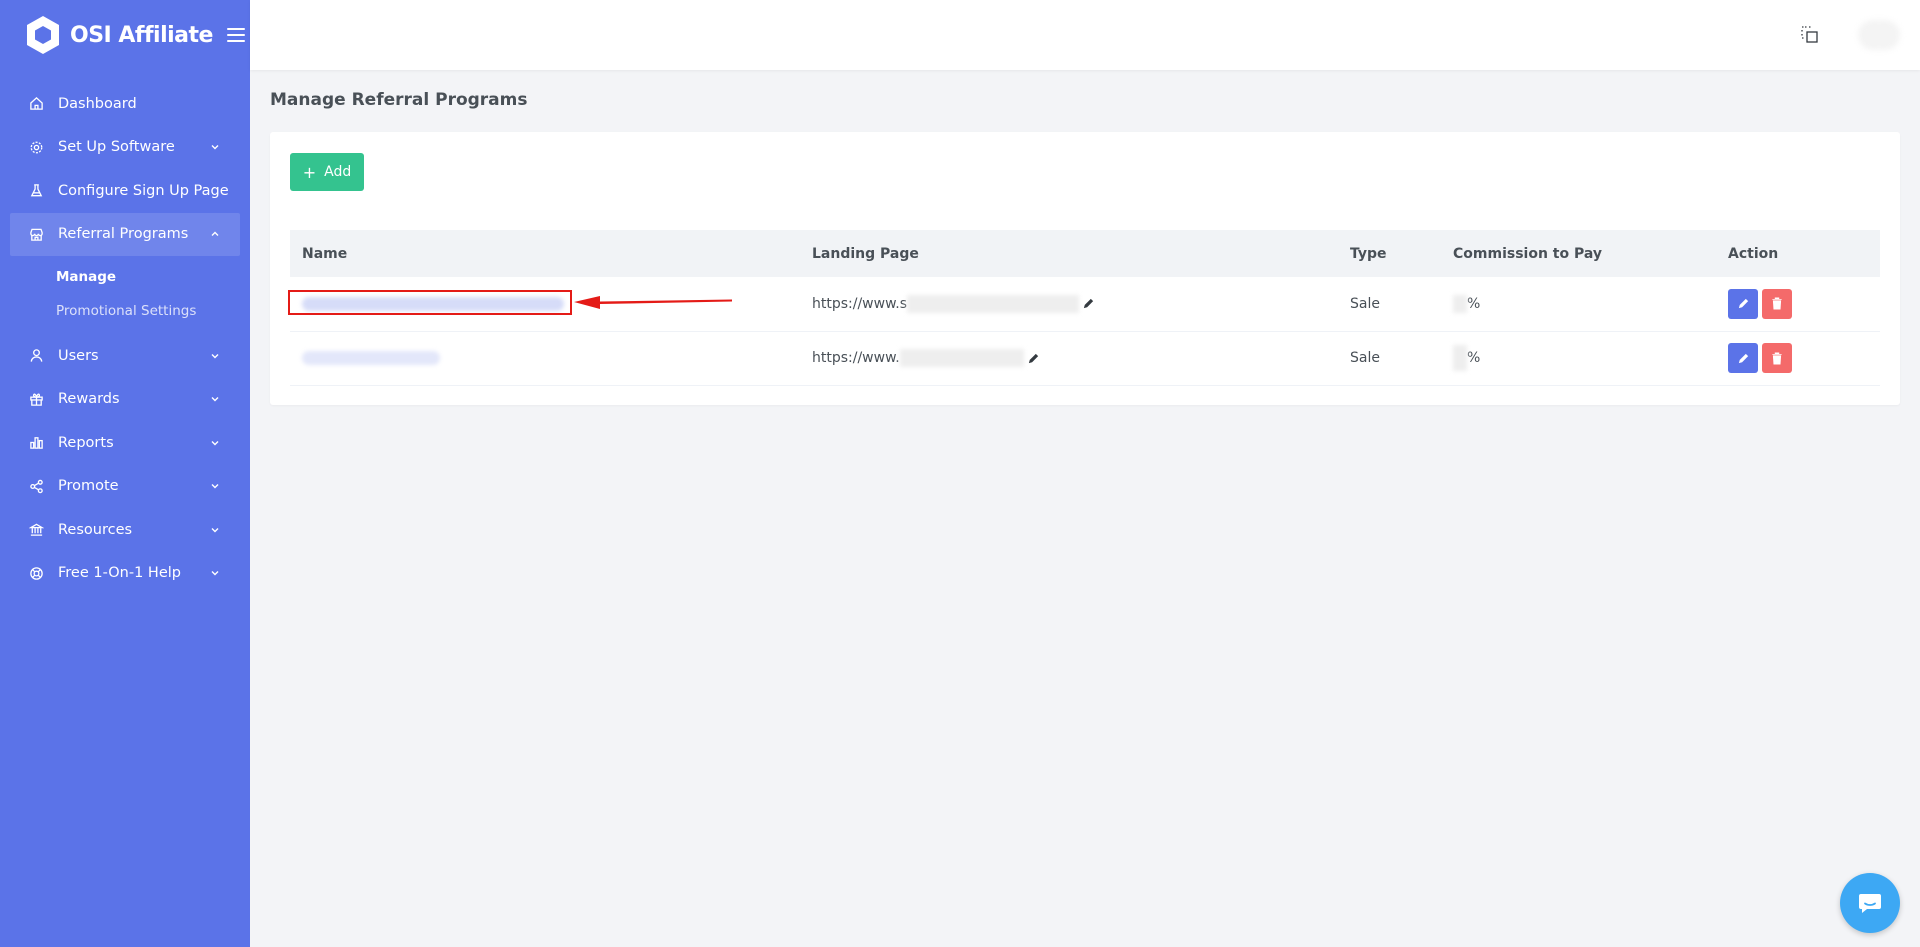 The height and width of the screenshot is (947, 1920). I want to click on user-icon, so click(36, 356).